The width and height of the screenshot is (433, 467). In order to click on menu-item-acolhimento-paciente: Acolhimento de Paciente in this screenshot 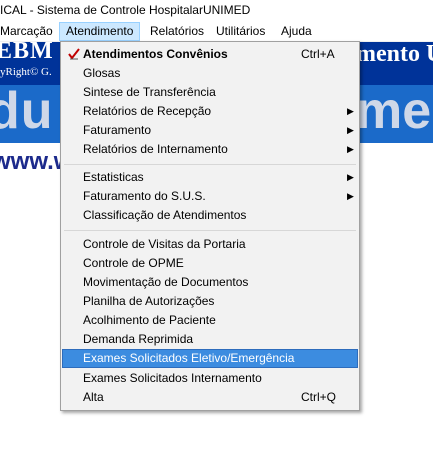, I will do `click(210, 320)`.